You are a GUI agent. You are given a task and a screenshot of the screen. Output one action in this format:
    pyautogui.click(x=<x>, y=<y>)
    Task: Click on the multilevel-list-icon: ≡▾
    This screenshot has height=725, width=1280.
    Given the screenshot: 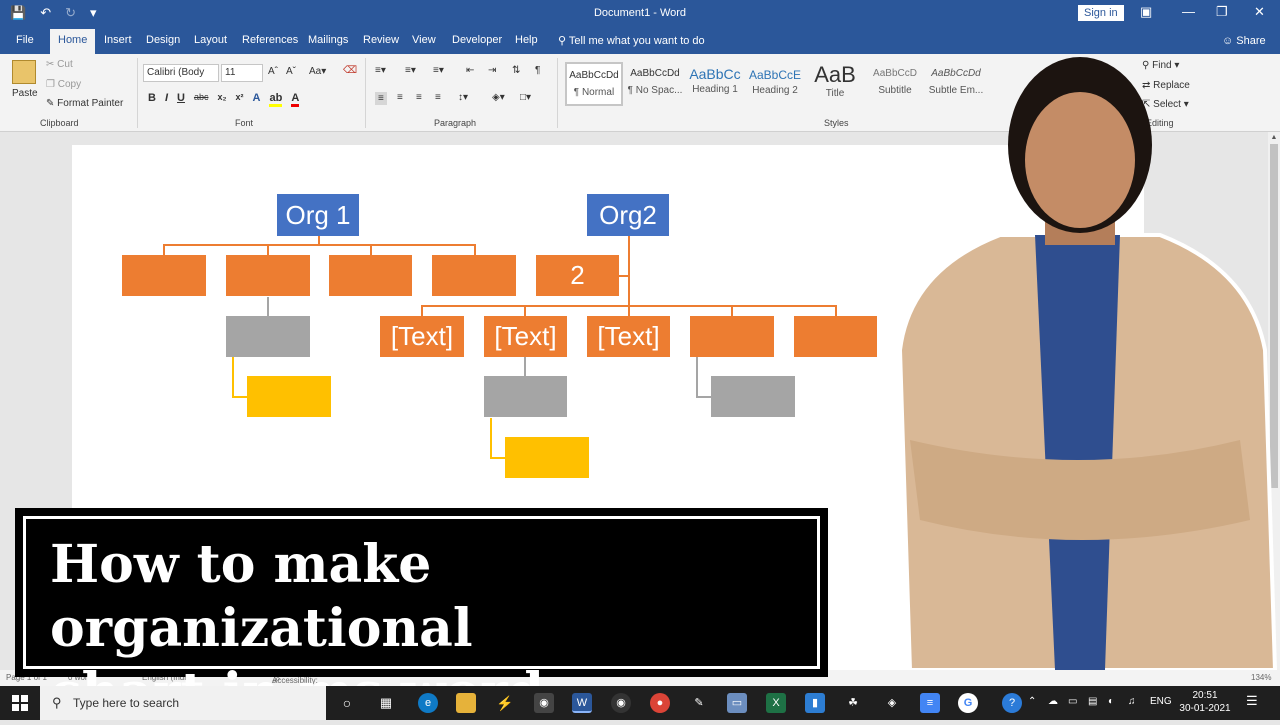 What is the action you would take?
    pyautogui.click(x=438, y=70)
    